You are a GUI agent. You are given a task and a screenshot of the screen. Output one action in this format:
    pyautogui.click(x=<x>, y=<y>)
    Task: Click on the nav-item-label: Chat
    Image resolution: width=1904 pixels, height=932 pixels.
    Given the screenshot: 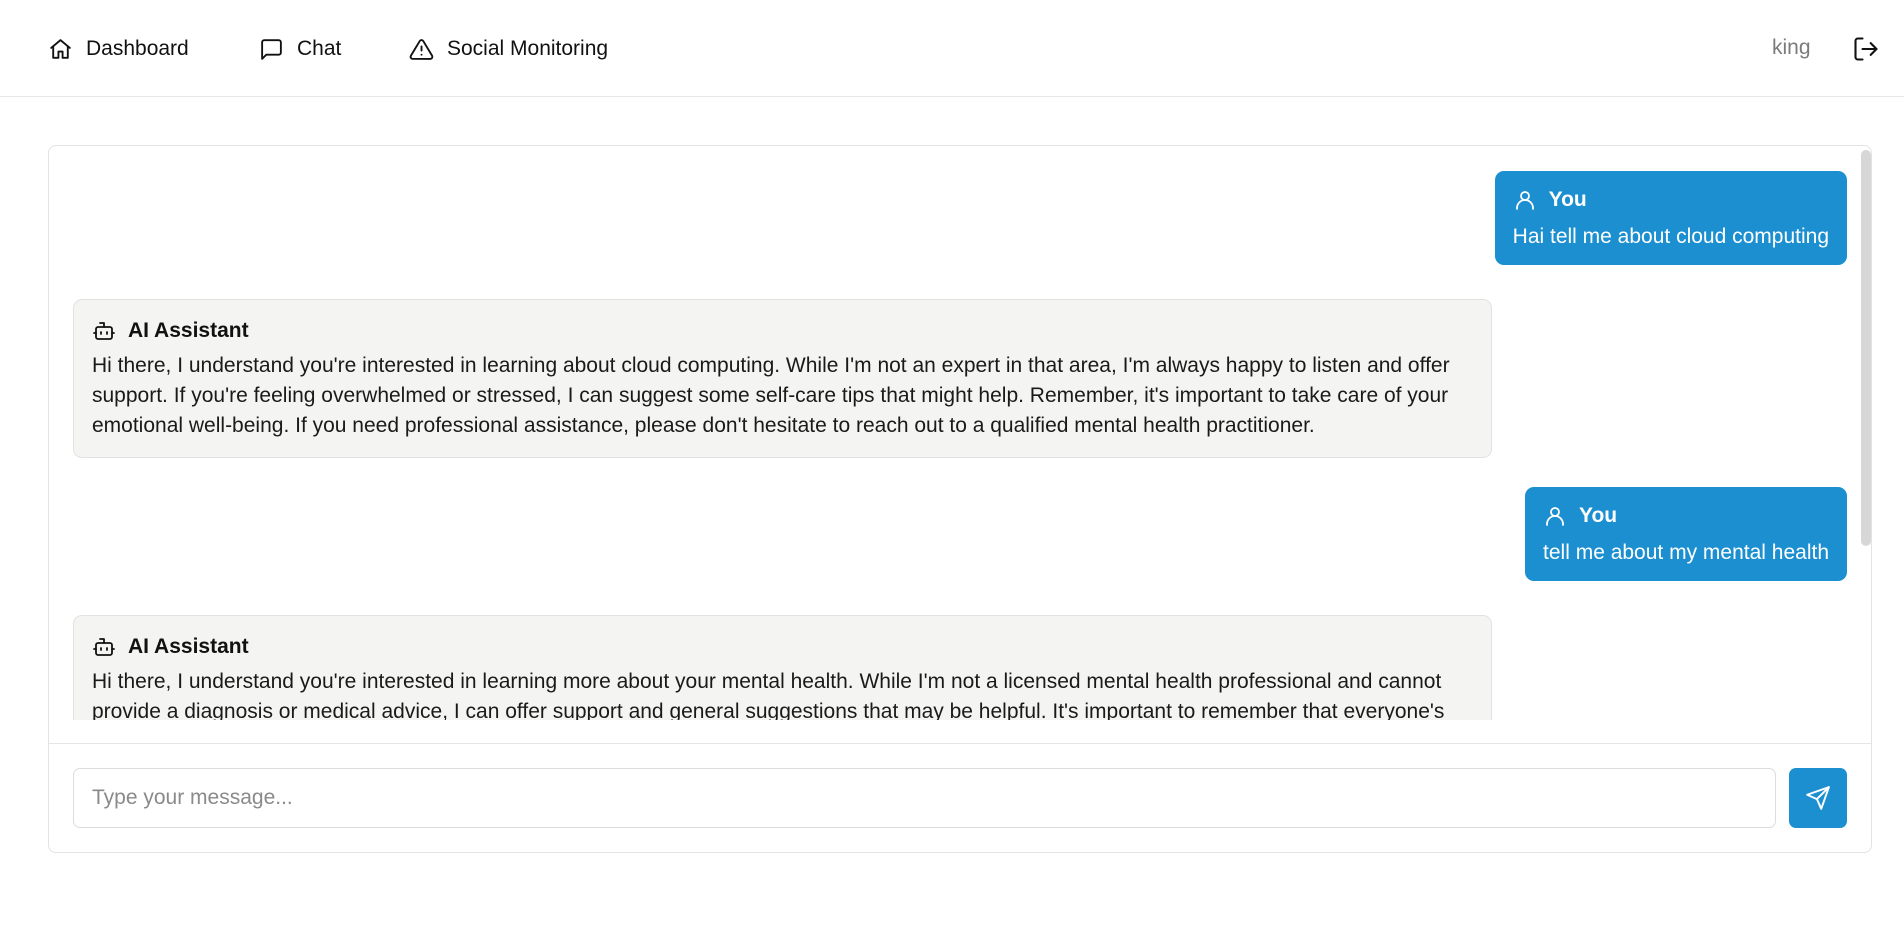 What is the action you would take?
    pyautogui.click(x=319, y=48)
    